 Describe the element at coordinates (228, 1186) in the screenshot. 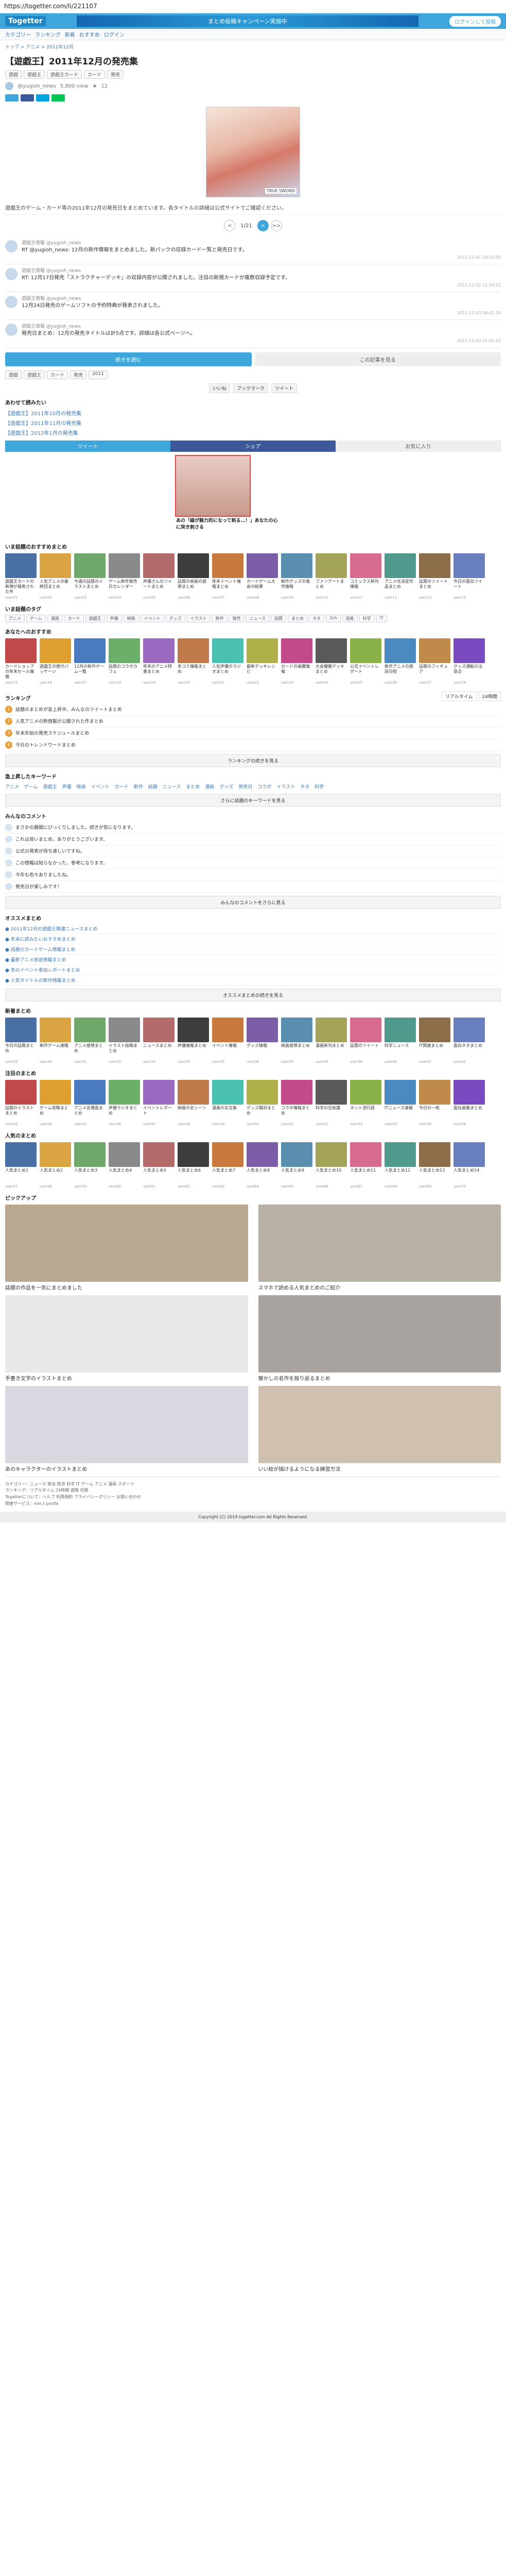

I see `card-user: user63` at that location.